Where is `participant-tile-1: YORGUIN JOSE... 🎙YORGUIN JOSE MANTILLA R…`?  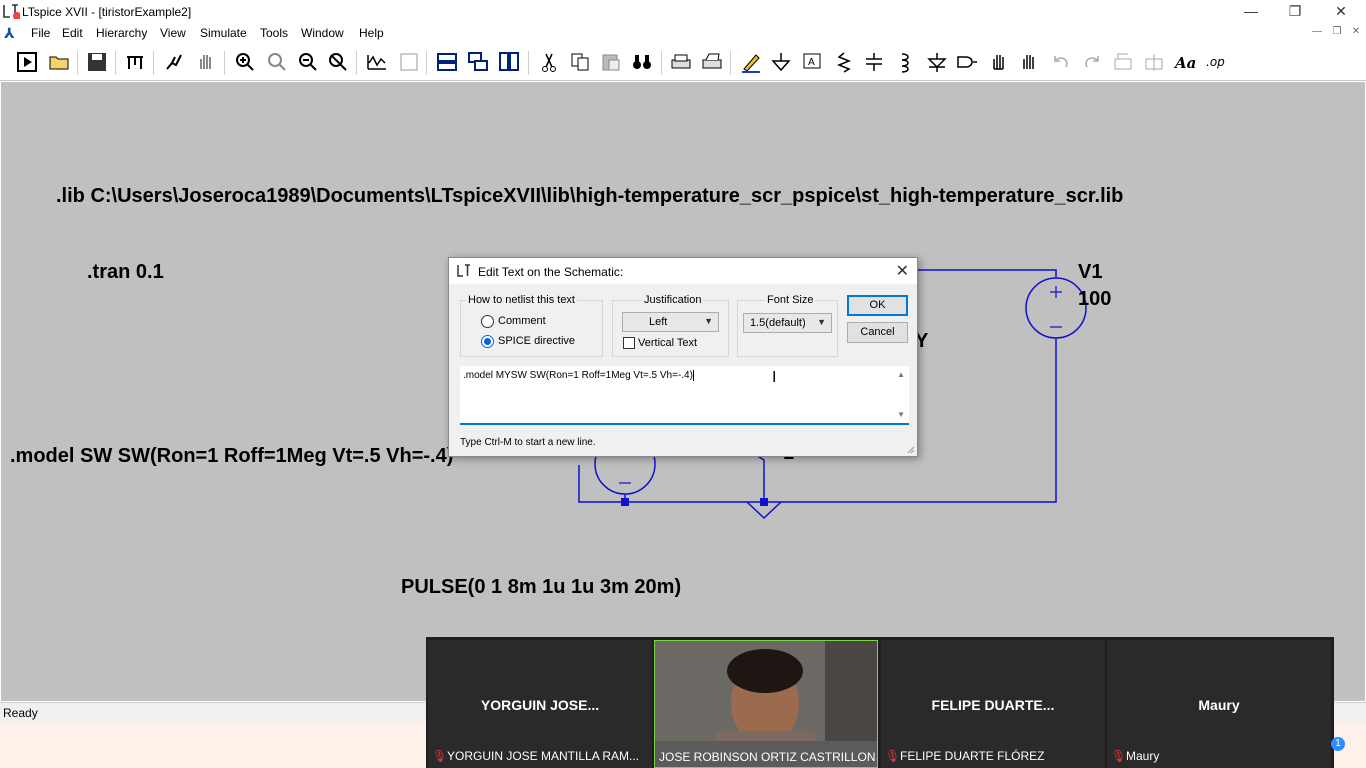
participant-tile-1: YORGUIN JOSE... 🎙YORGUIN JOSE MANTILLA R… is located at coordinates (540, 704).